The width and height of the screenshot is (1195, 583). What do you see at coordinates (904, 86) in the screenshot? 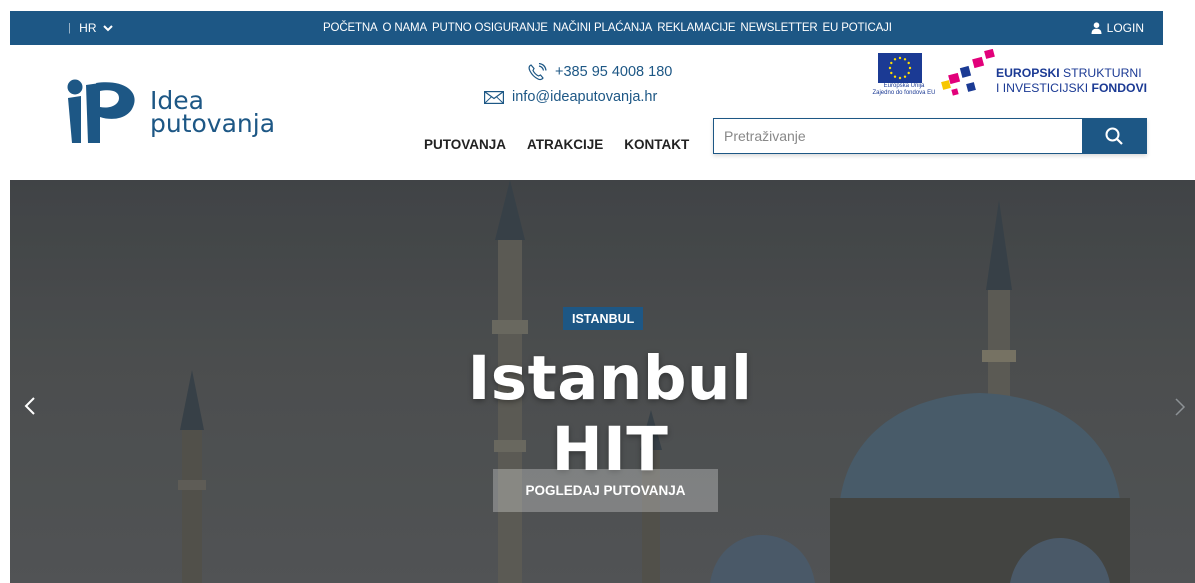
I see `eu-caption-line1: Europska Unija` at bounding box center [904, 86].